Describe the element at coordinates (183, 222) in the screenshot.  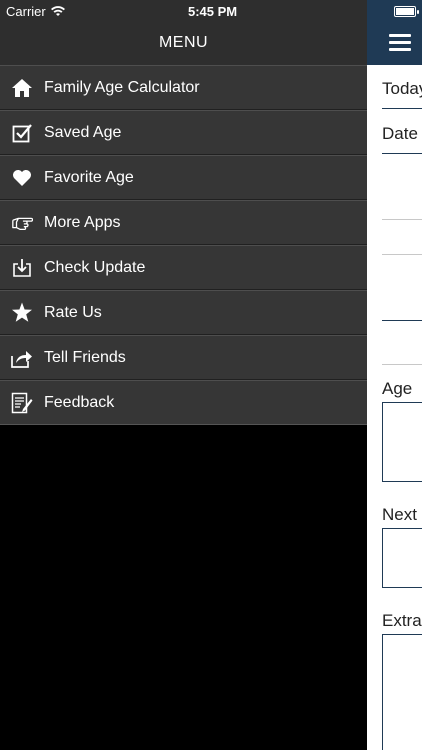
I see `menu-item-more-apps: More Apps` at that location.